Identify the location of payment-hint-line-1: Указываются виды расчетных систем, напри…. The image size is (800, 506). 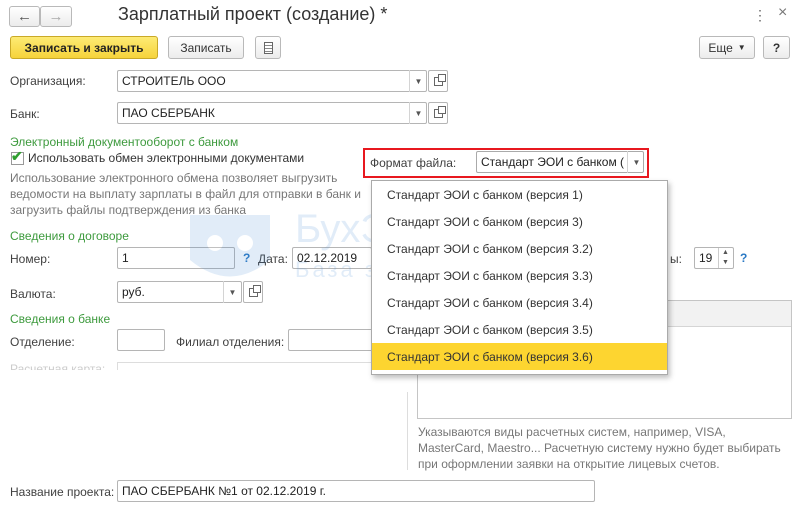
(572, 432).